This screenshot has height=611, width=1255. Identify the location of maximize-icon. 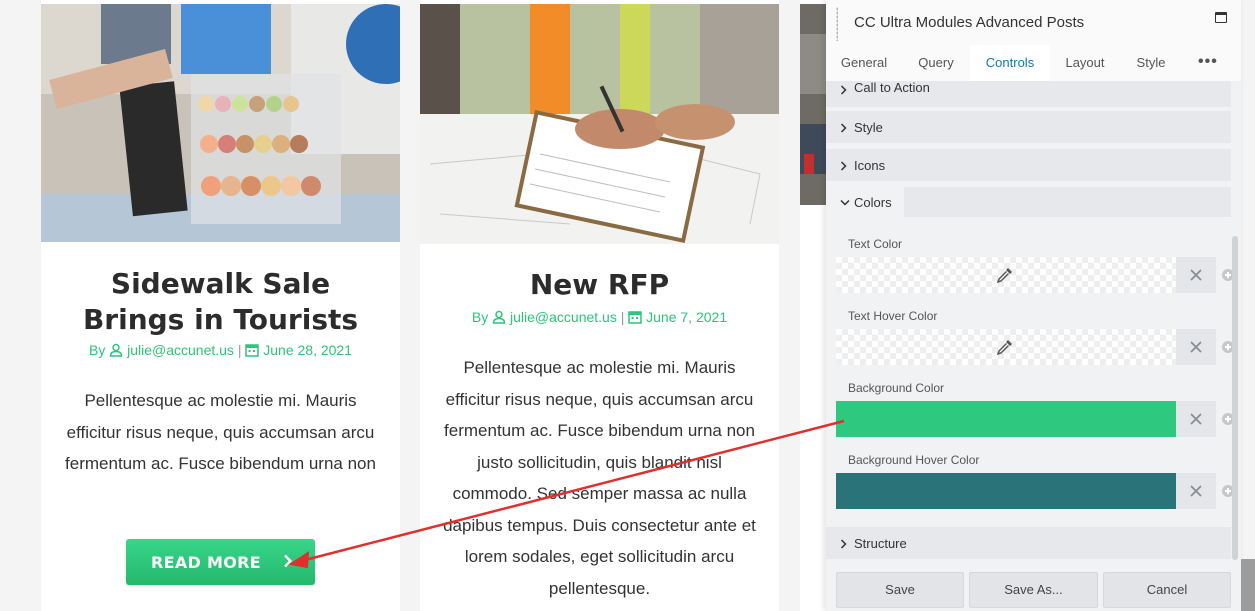
(1221, 17).